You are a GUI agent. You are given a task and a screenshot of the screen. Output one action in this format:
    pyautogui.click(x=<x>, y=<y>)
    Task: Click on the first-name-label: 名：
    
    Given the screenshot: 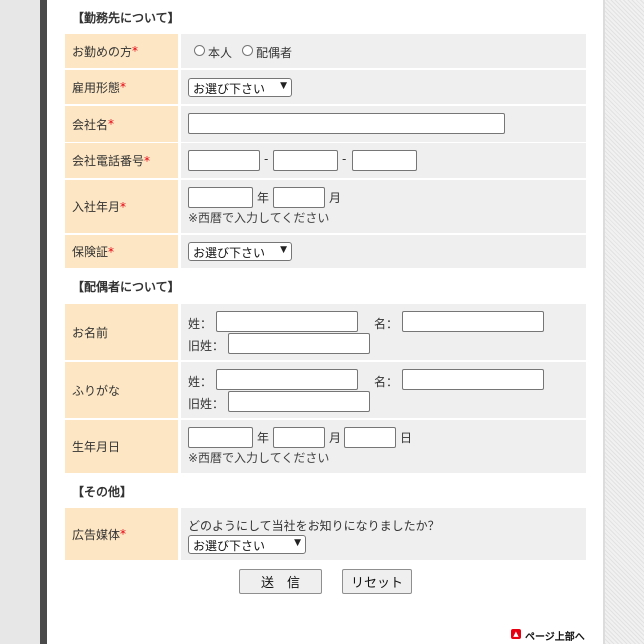 What is the action you would take?
    pyautogui.click(x=386, y=324)
    